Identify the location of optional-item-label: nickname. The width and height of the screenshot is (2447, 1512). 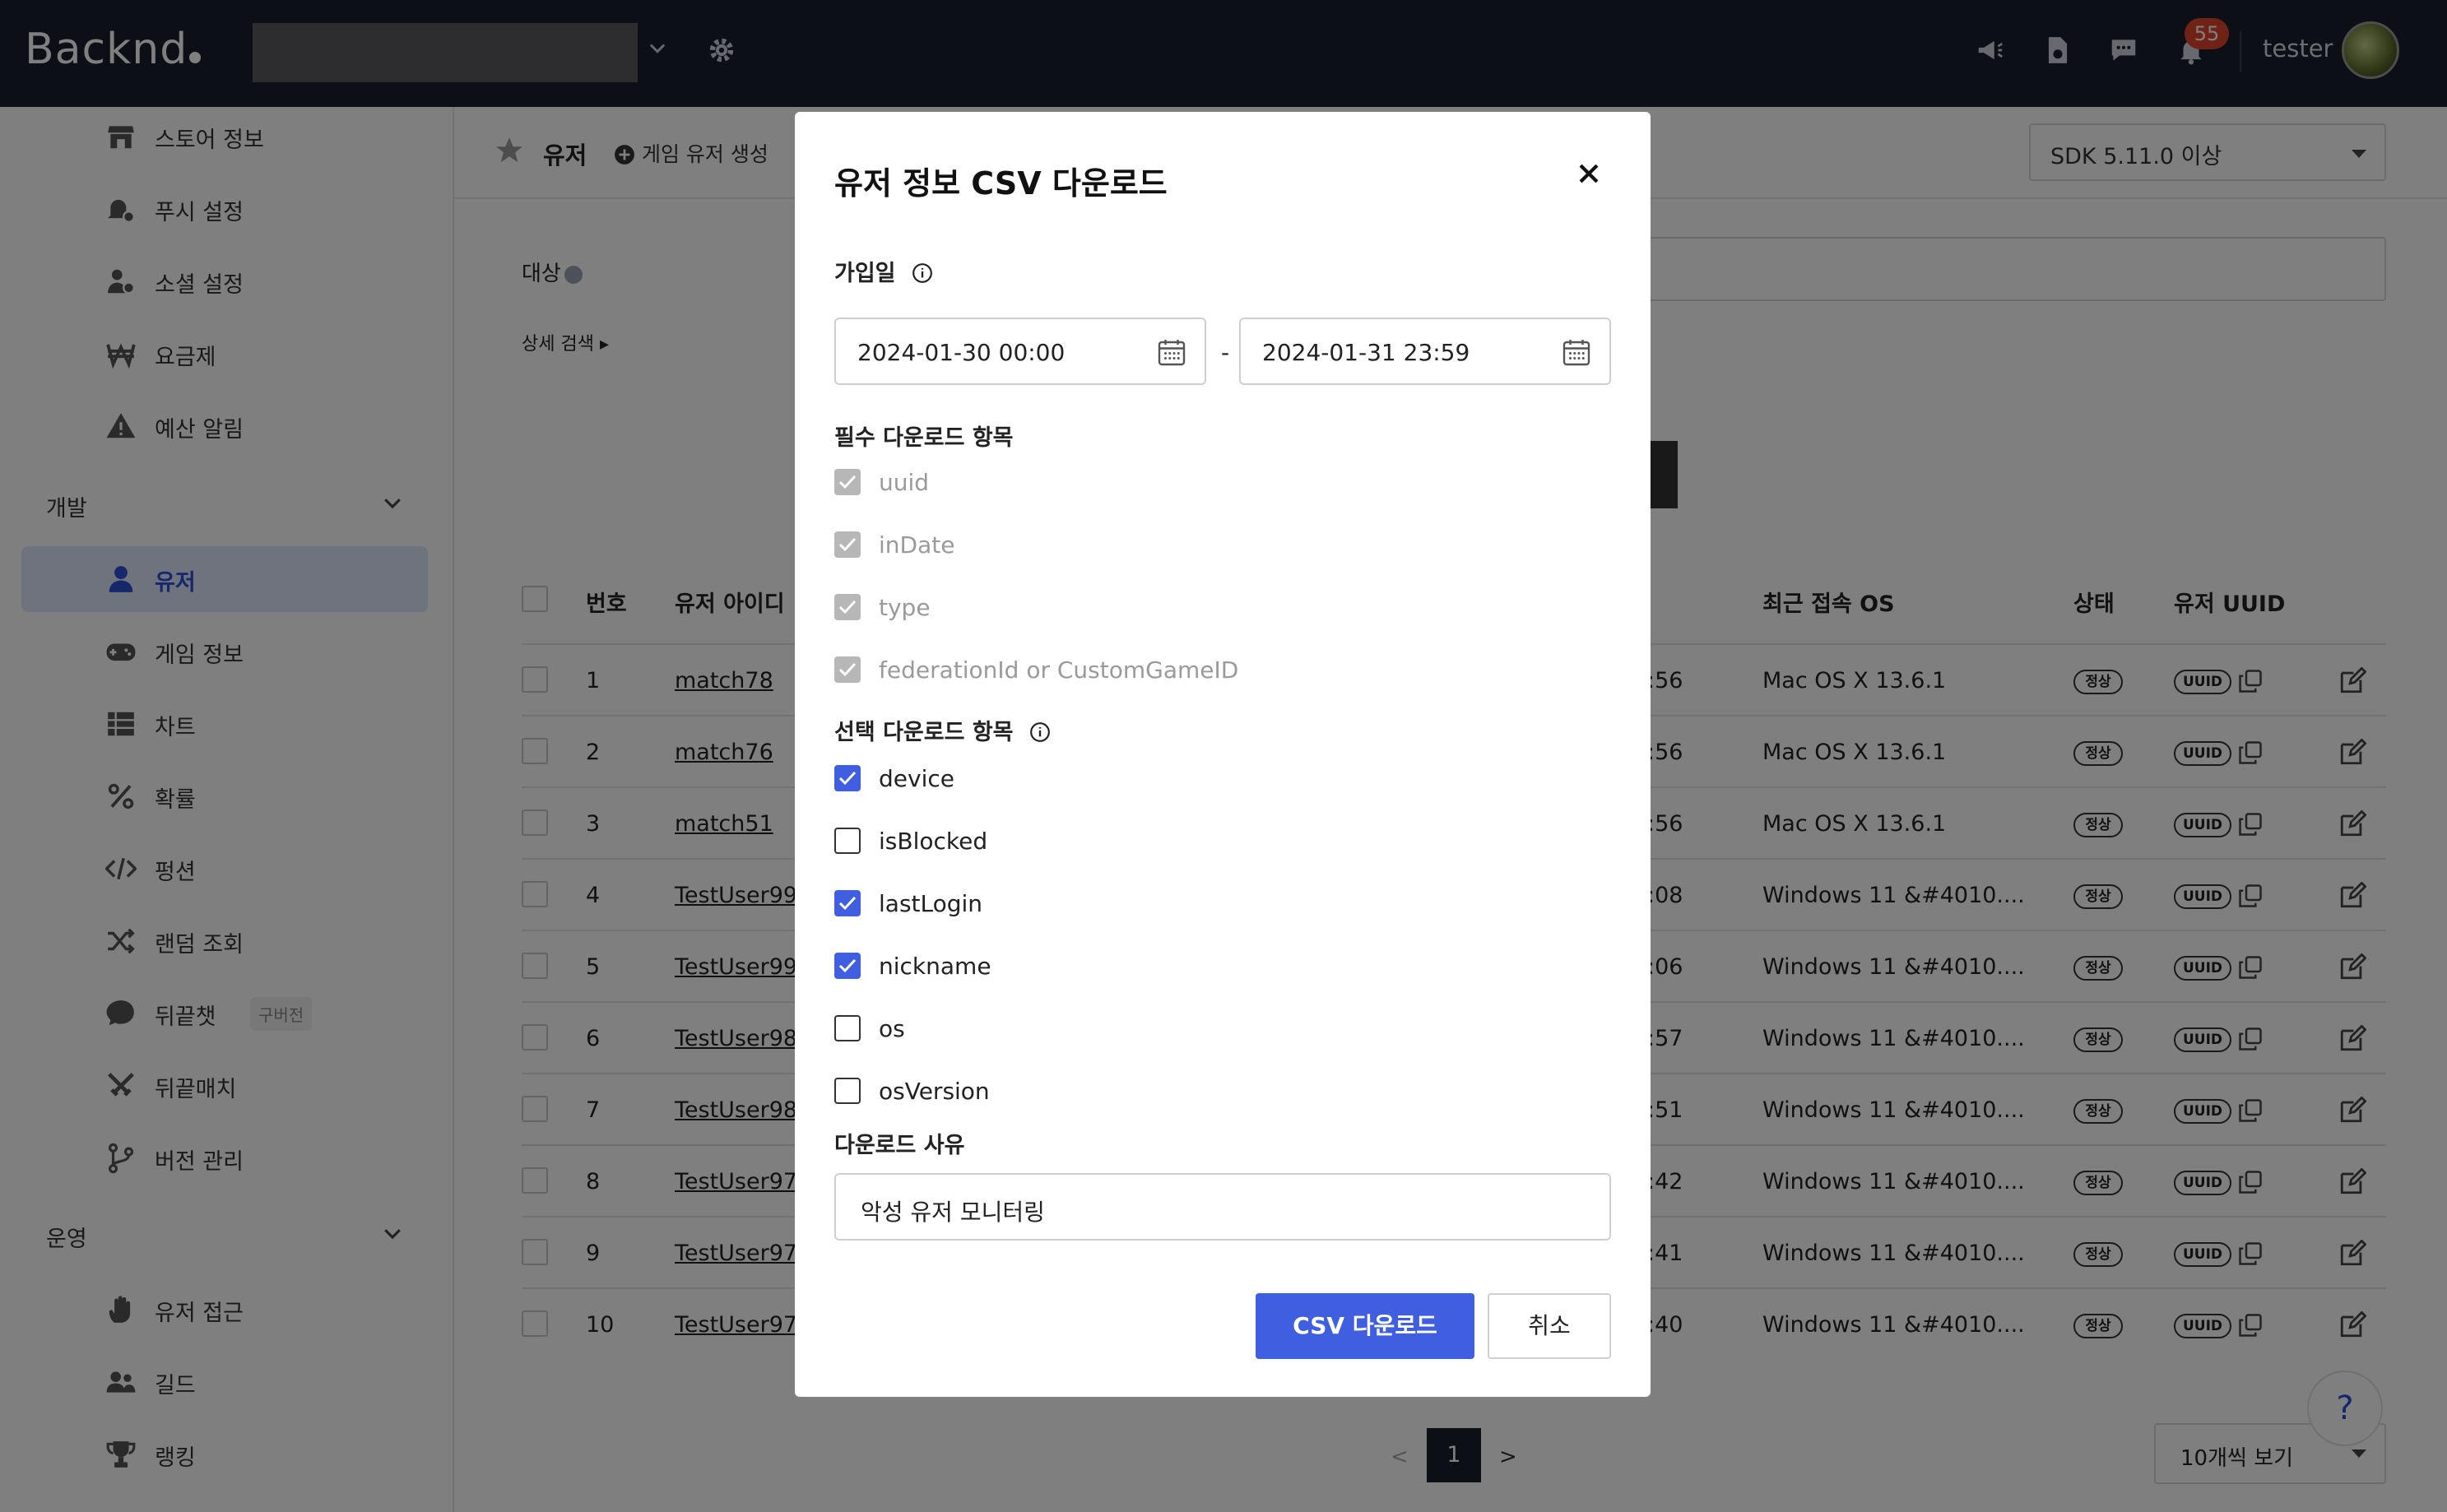
(935, 966).